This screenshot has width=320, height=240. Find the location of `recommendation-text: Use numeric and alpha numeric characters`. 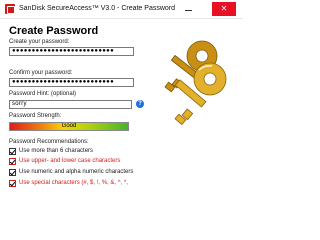

recommendation-text: Use numeric and alpha numeric characters is located at coordinates (76, 172).